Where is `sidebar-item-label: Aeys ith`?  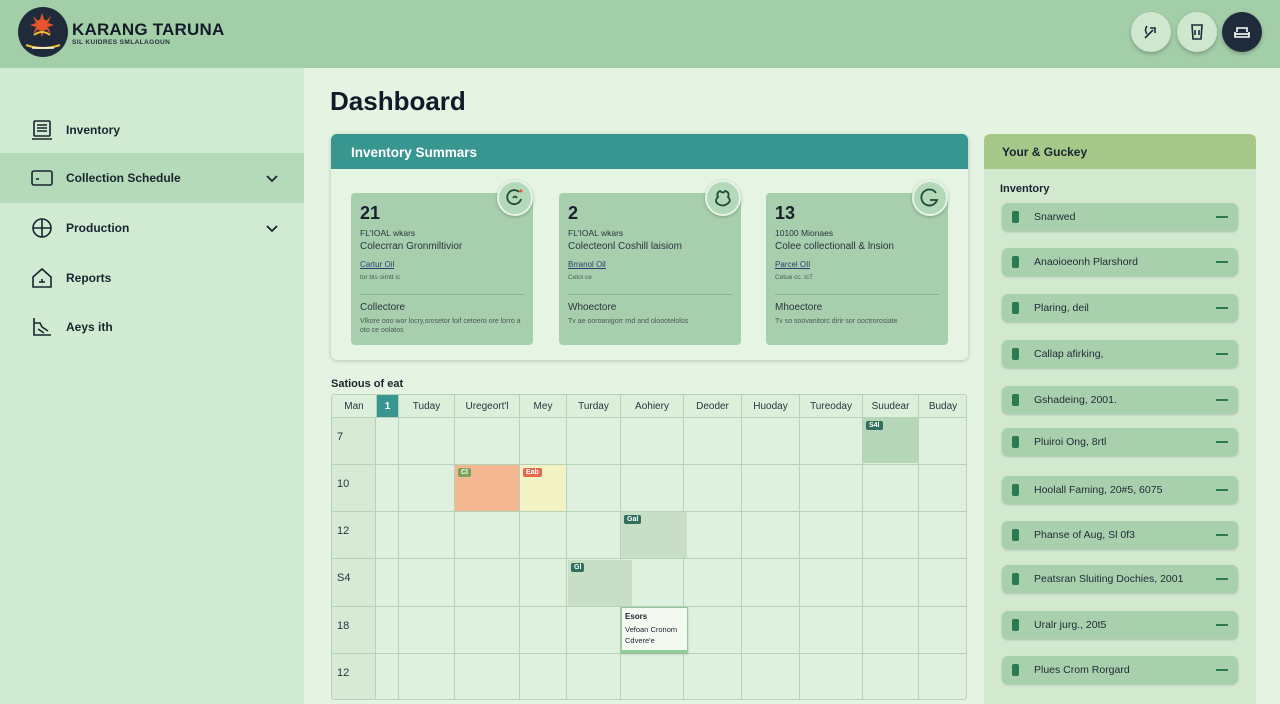 sidebar-item-label: Aeys ith is located at coordinates (89, 327).